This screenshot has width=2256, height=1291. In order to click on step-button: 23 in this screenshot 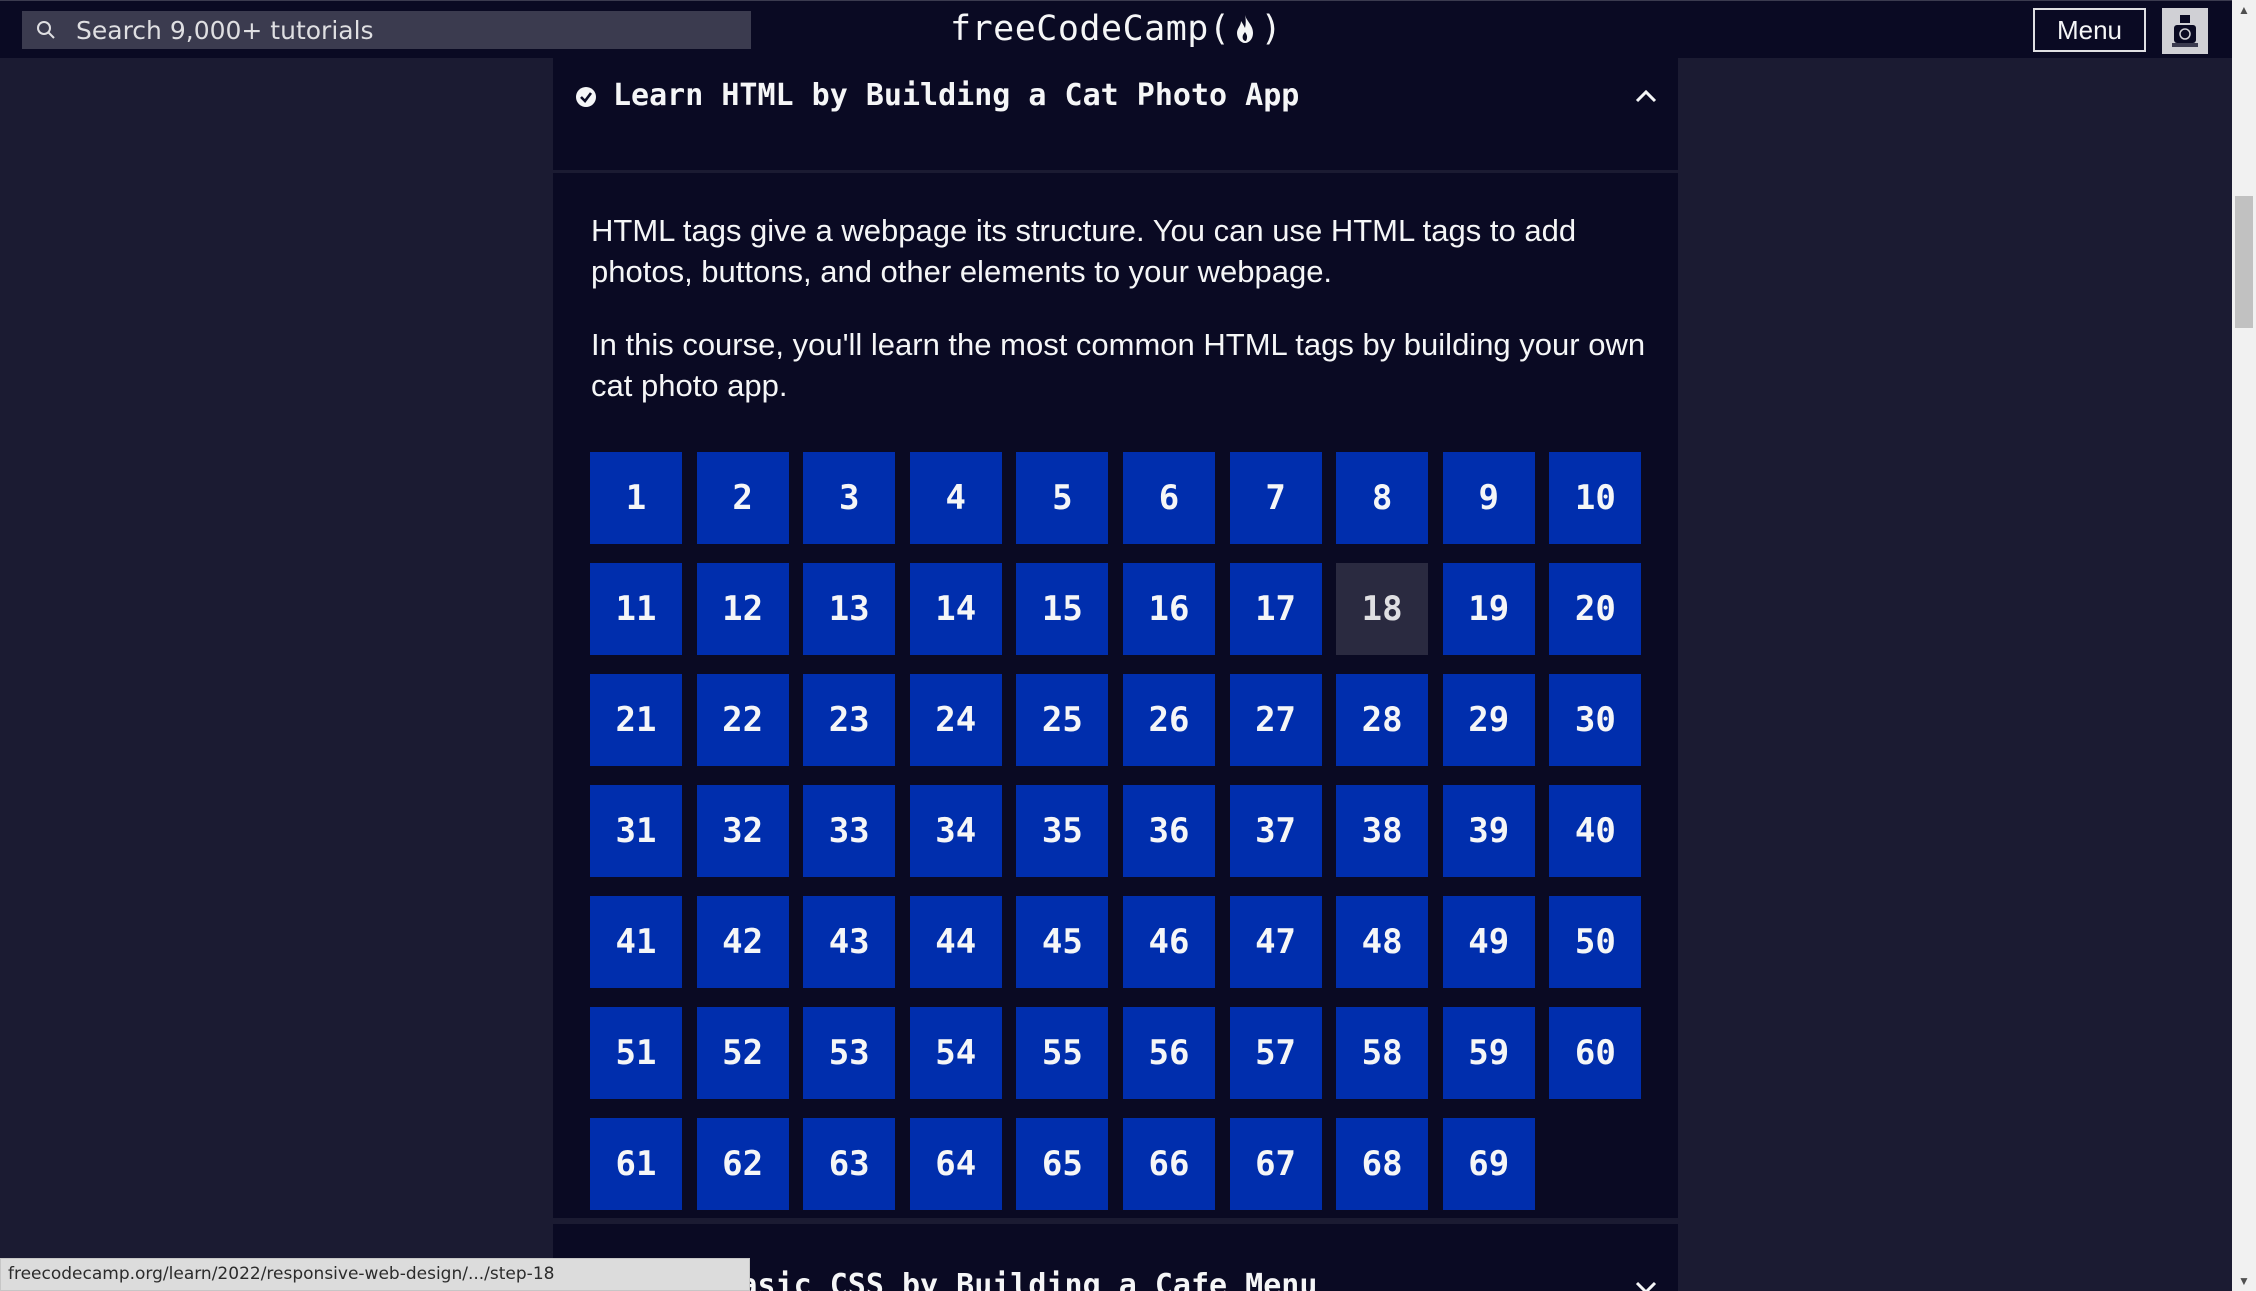, I will do `click(849, 720)`.